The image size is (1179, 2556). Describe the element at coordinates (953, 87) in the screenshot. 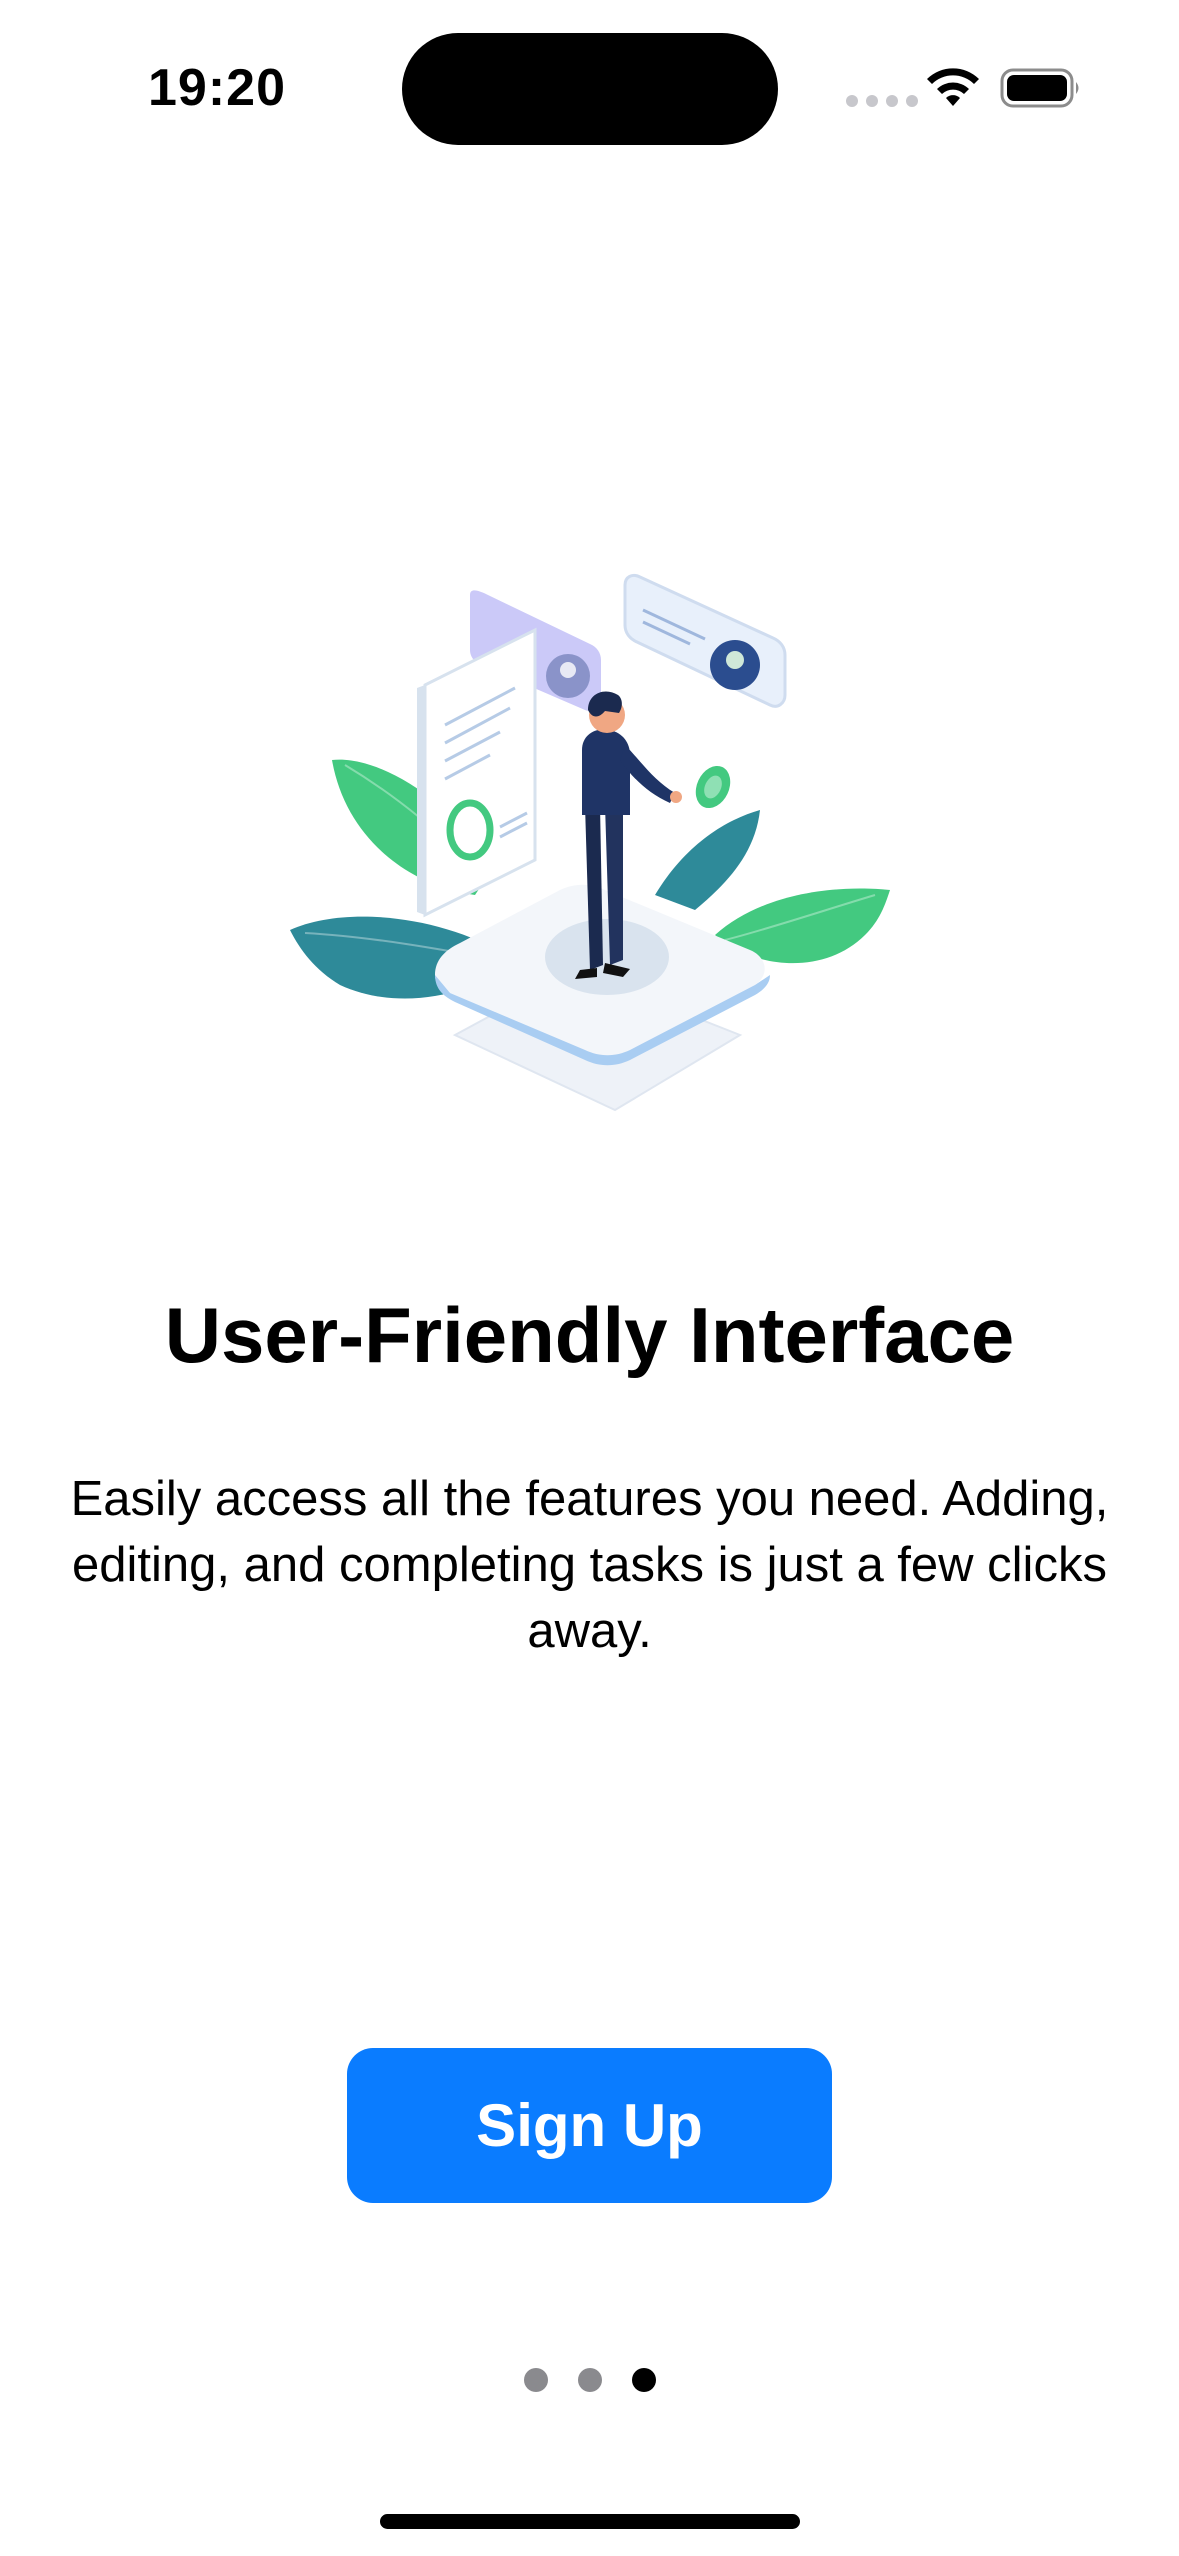

I see `wifi-icon` at that location.